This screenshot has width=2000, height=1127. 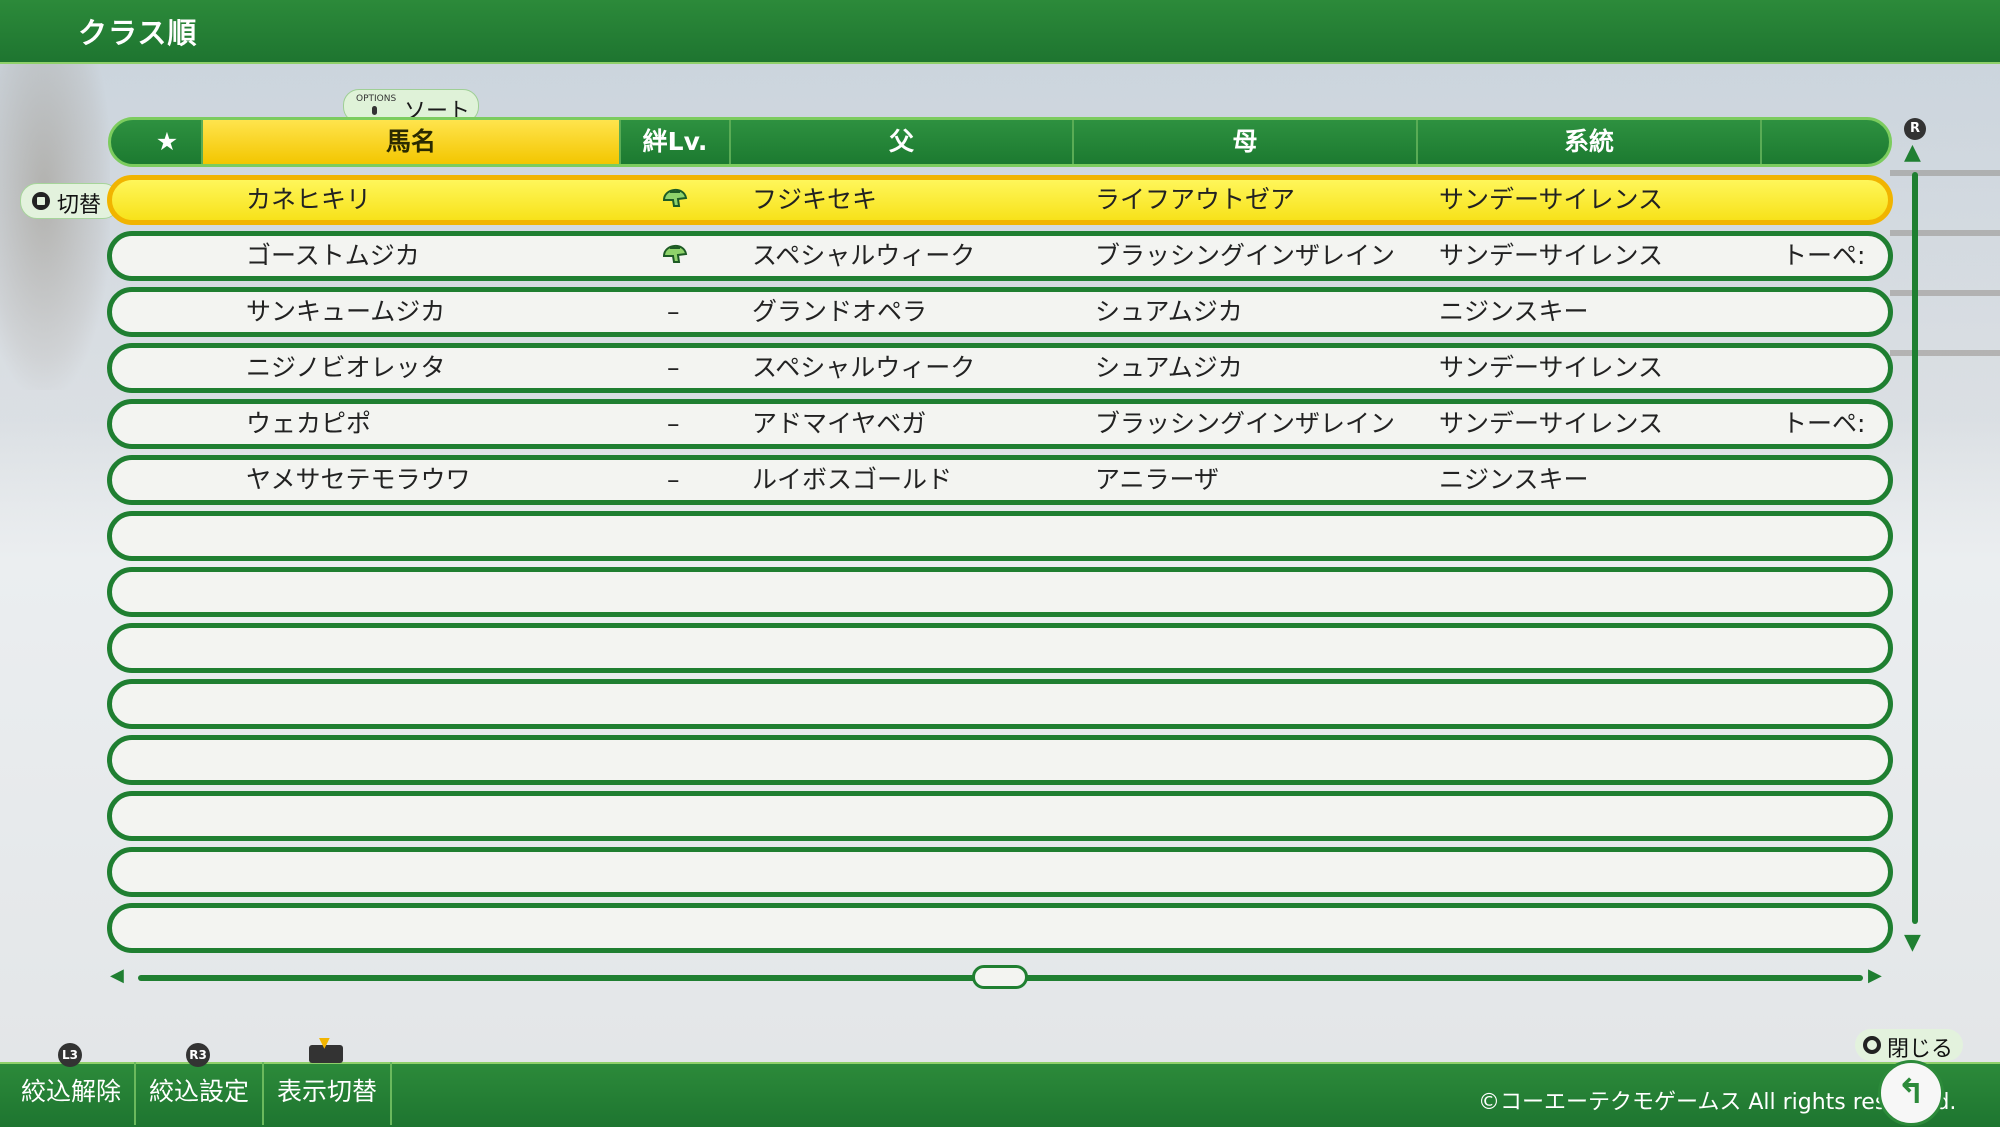 I want to click on column-extra, so click(x=1812, y=142).